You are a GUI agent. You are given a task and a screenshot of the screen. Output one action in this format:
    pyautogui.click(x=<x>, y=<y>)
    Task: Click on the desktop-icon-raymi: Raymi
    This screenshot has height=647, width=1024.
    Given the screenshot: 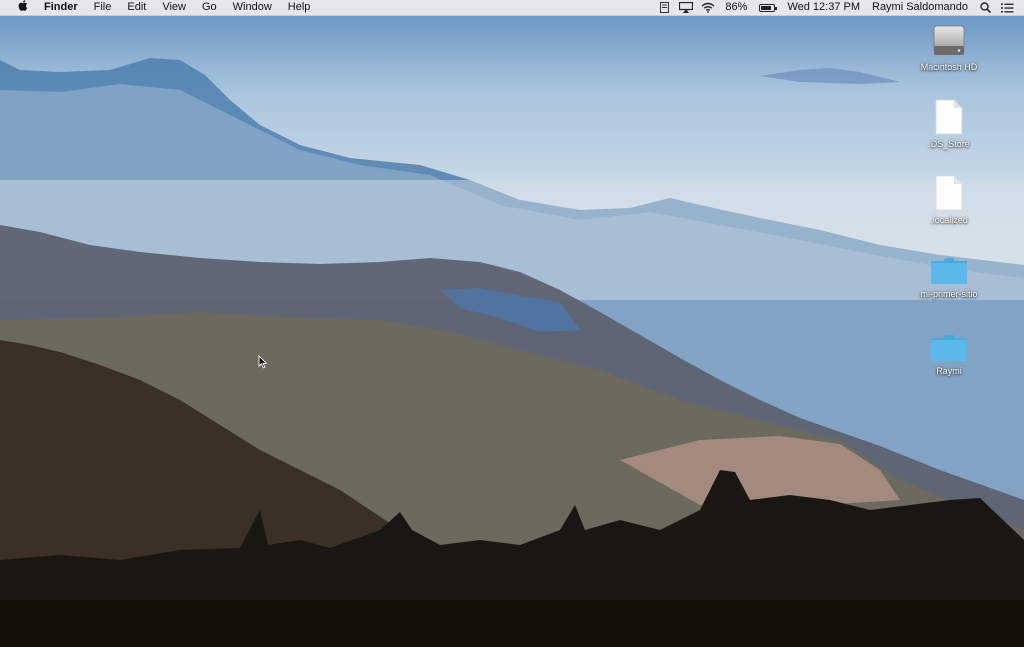 What is the action you would take?
    pyautogui.click(x=949, y=354)
    